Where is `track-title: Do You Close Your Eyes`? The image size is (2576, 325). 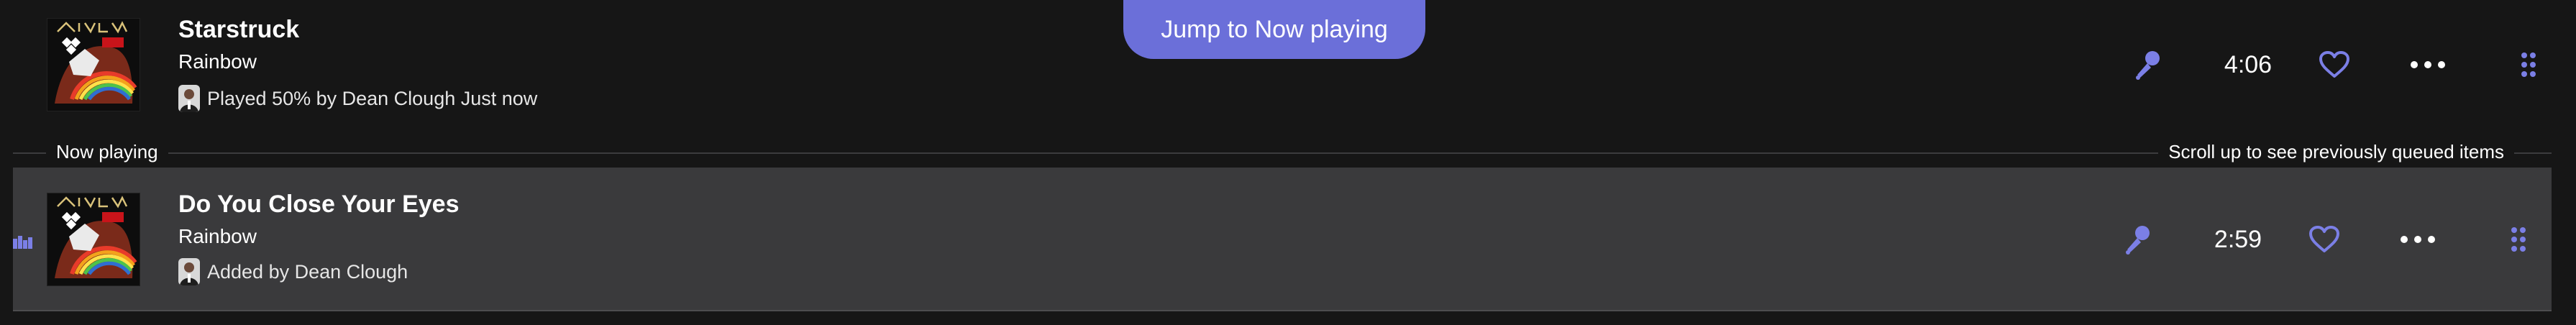
track-title: Do You Close Your Eyes is located at coordinates (319, 205).